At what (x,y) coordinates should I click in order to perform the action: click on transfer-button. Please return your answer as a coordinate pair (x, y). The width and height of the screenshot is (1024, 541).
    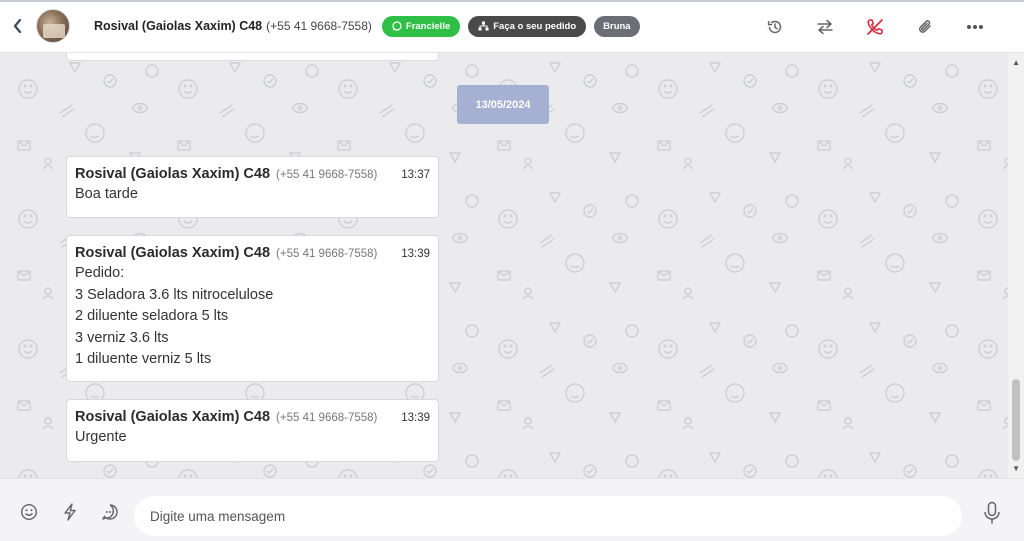
    Looking at the image, I should click on (825, 26).